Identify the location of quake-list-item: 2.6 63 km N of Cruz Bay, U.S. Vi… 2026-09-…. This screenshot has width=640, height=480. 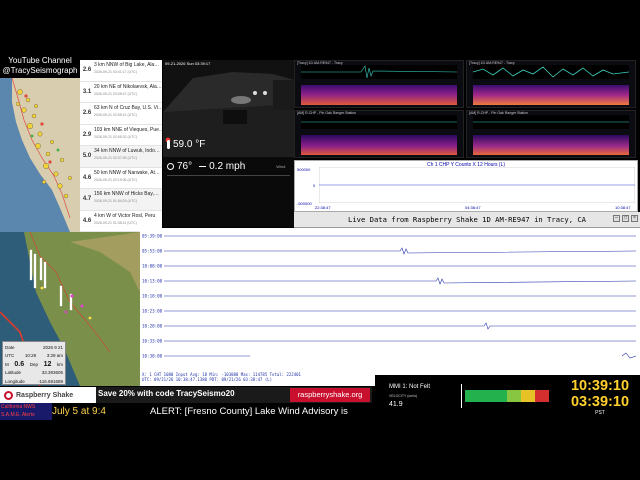
(121, 114).